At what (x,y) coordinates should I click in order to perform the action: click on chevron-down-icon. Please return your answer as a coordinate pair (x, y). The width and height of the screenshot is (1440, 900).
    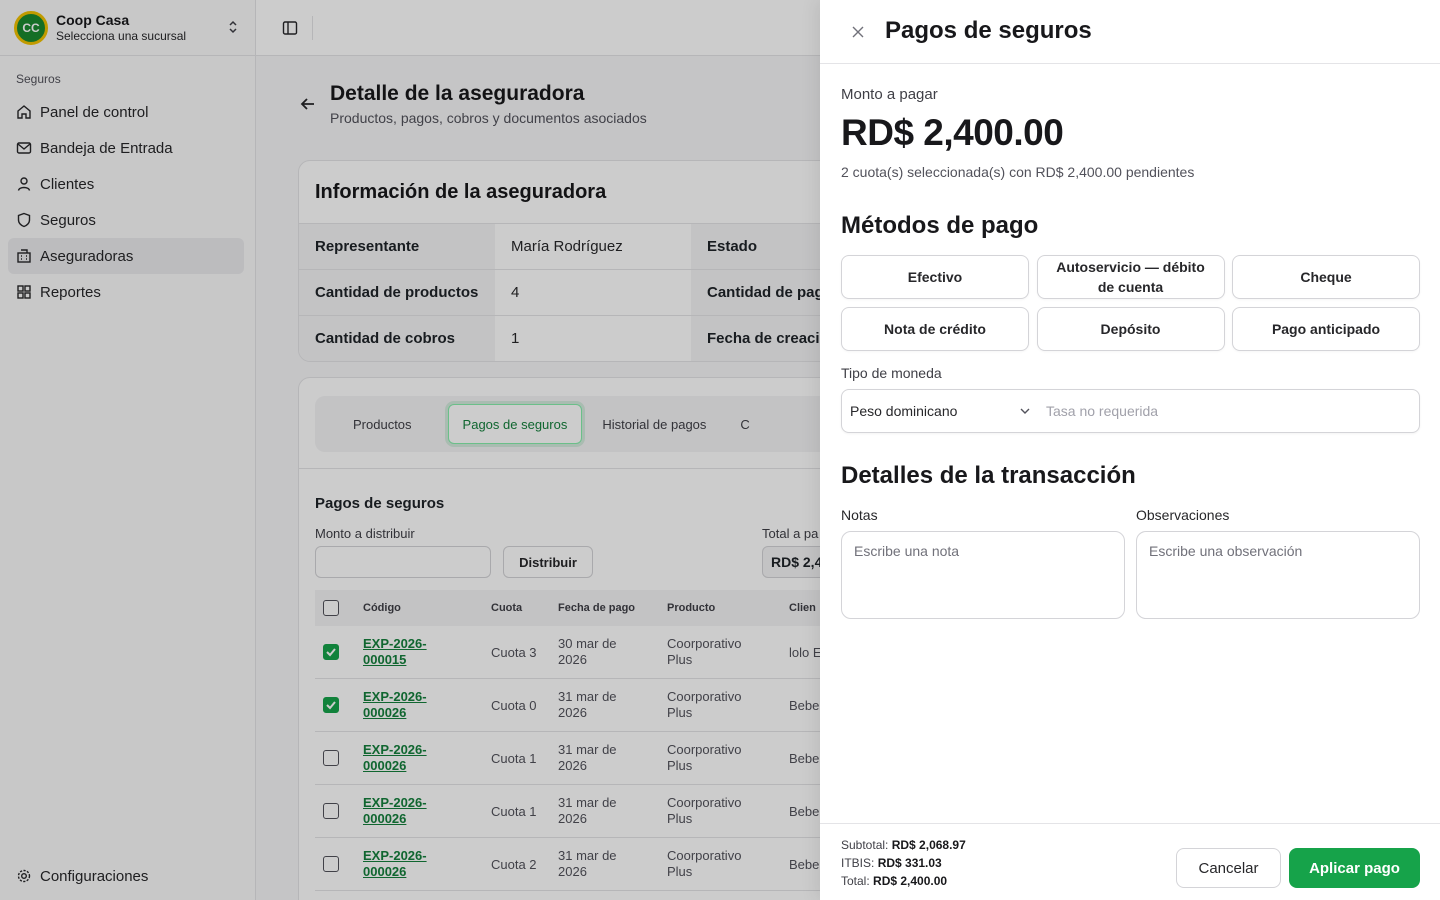
    Looking at the image, I should click on (1025, 411).